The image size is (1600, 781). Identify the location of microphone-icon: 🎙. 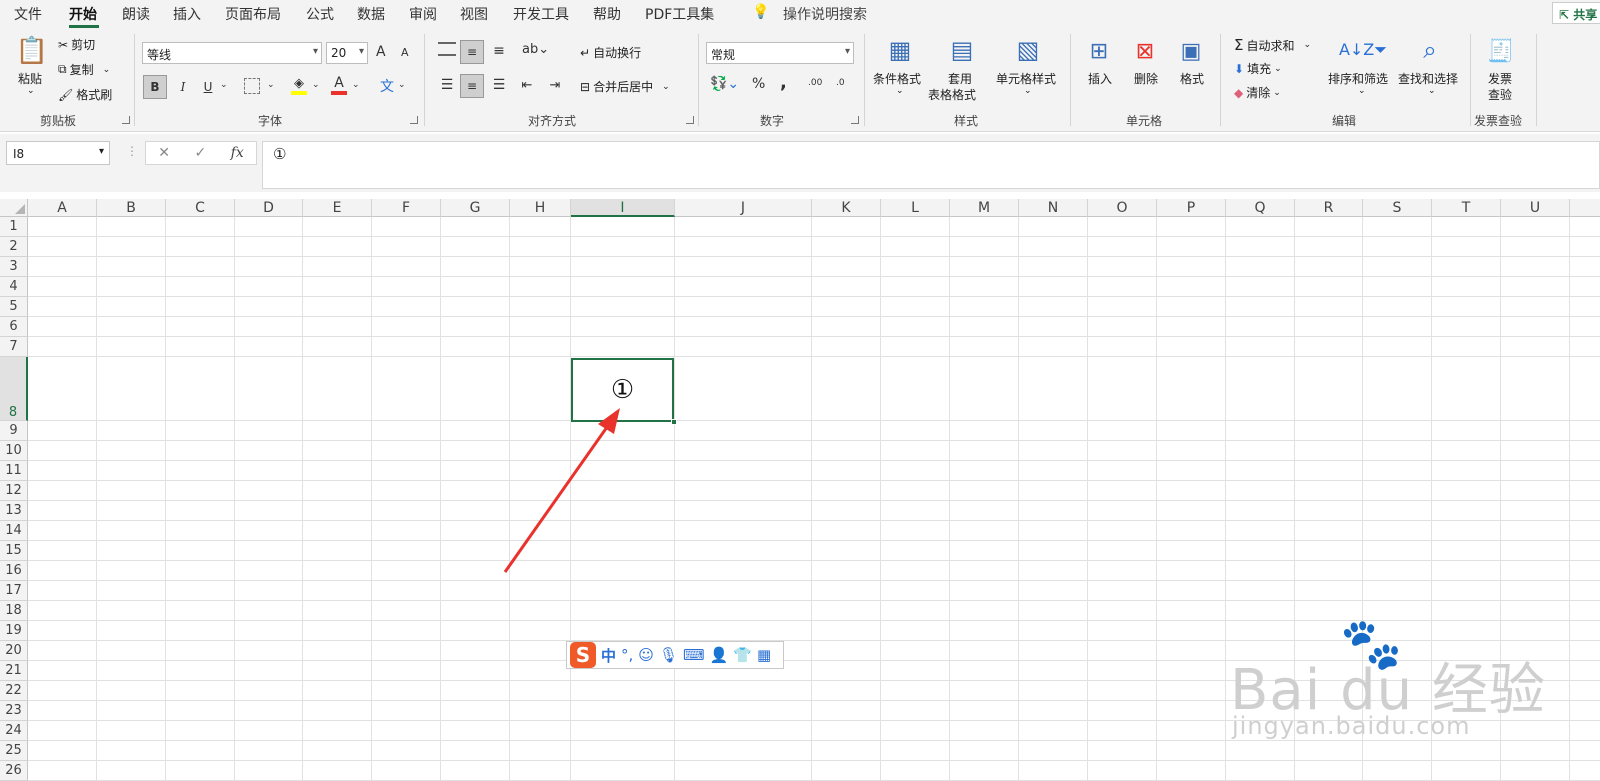
(668, 655).